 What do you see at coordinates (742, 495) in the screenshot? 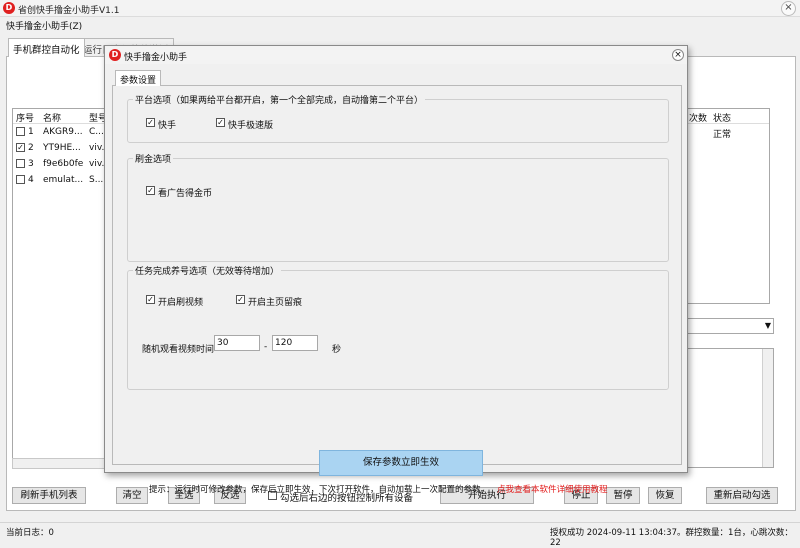
I see `restart-selected-button: 重新启动勾选` at bounding box center [742, 495].